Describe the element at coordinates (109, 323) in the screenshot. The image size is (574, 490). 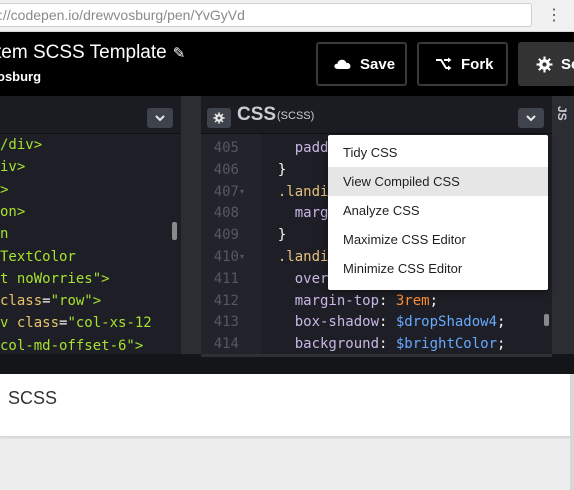
I see `code-token: "col-xs-12` at that location.